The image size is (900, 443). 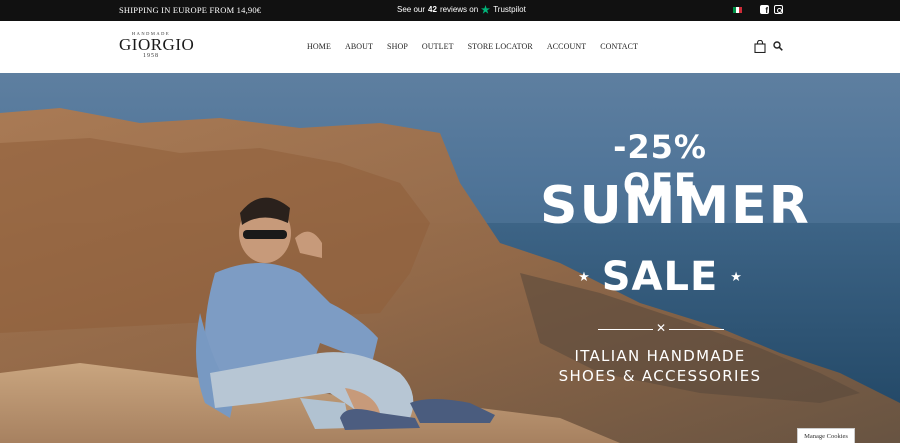 What do you see at coordinates (359, 46) in the screenshot?
I see `nav-about: ABOUT` at bounding box center [359, 46].